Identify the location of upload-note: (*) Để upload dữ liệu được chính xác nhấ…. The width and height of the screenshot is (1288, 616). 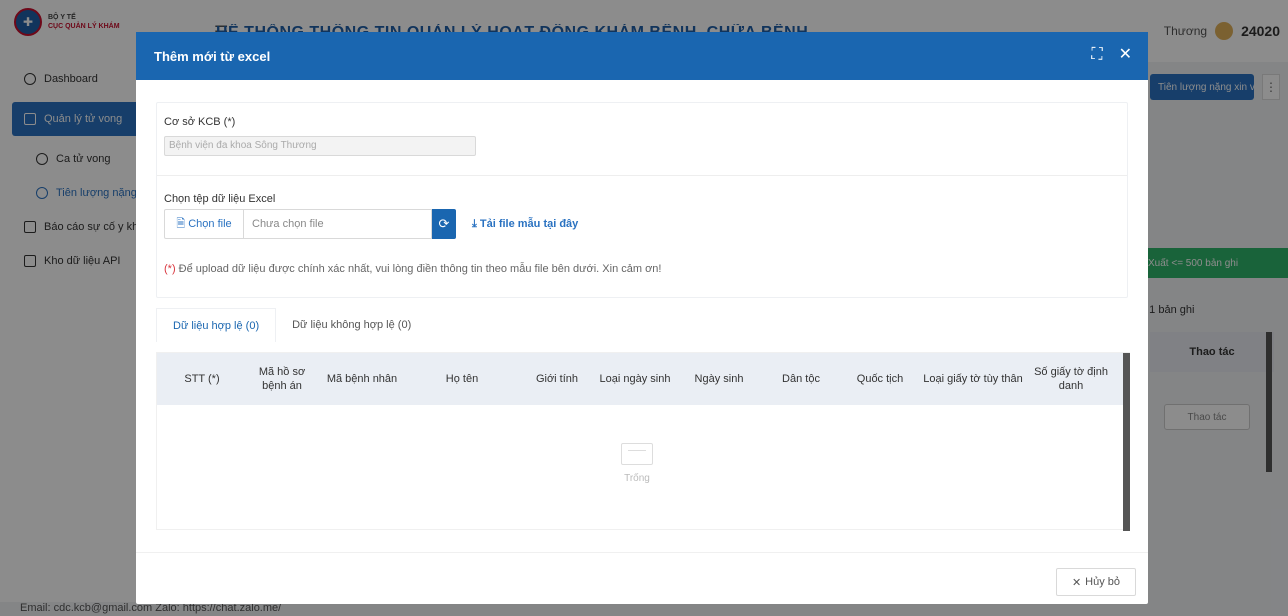
(412, 269).